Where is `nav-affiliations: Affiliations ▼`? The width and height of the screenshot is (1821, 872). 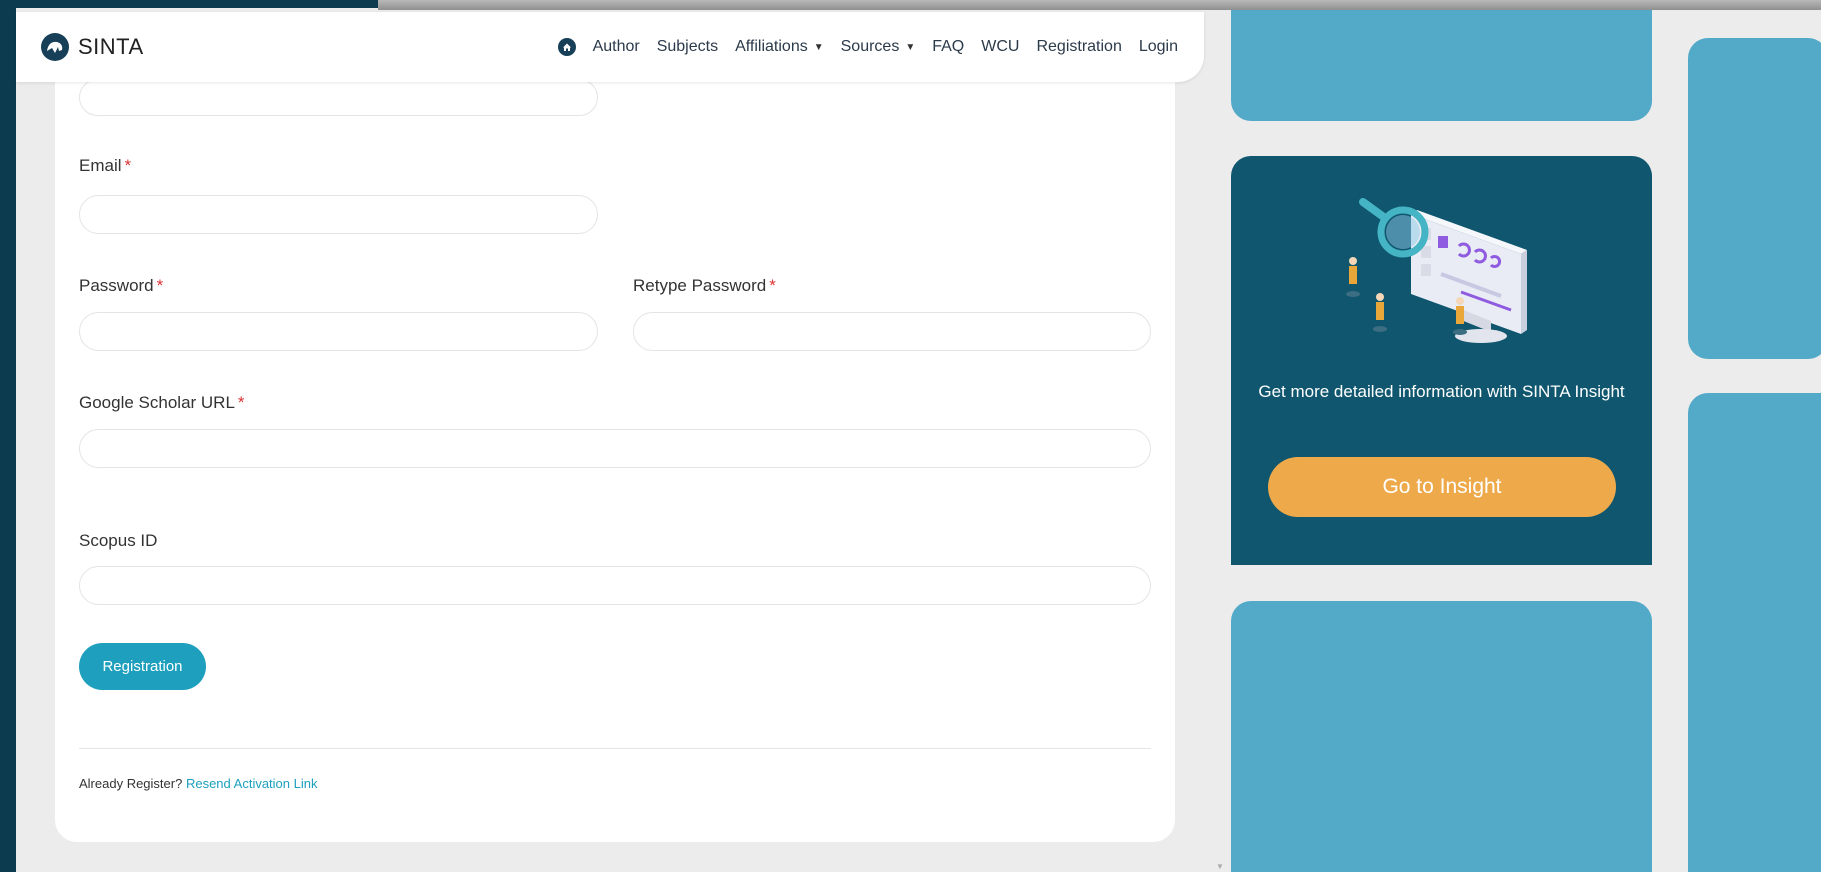 nav-affiliations: Affiliations ▼ is located at coordinates (779, 47).